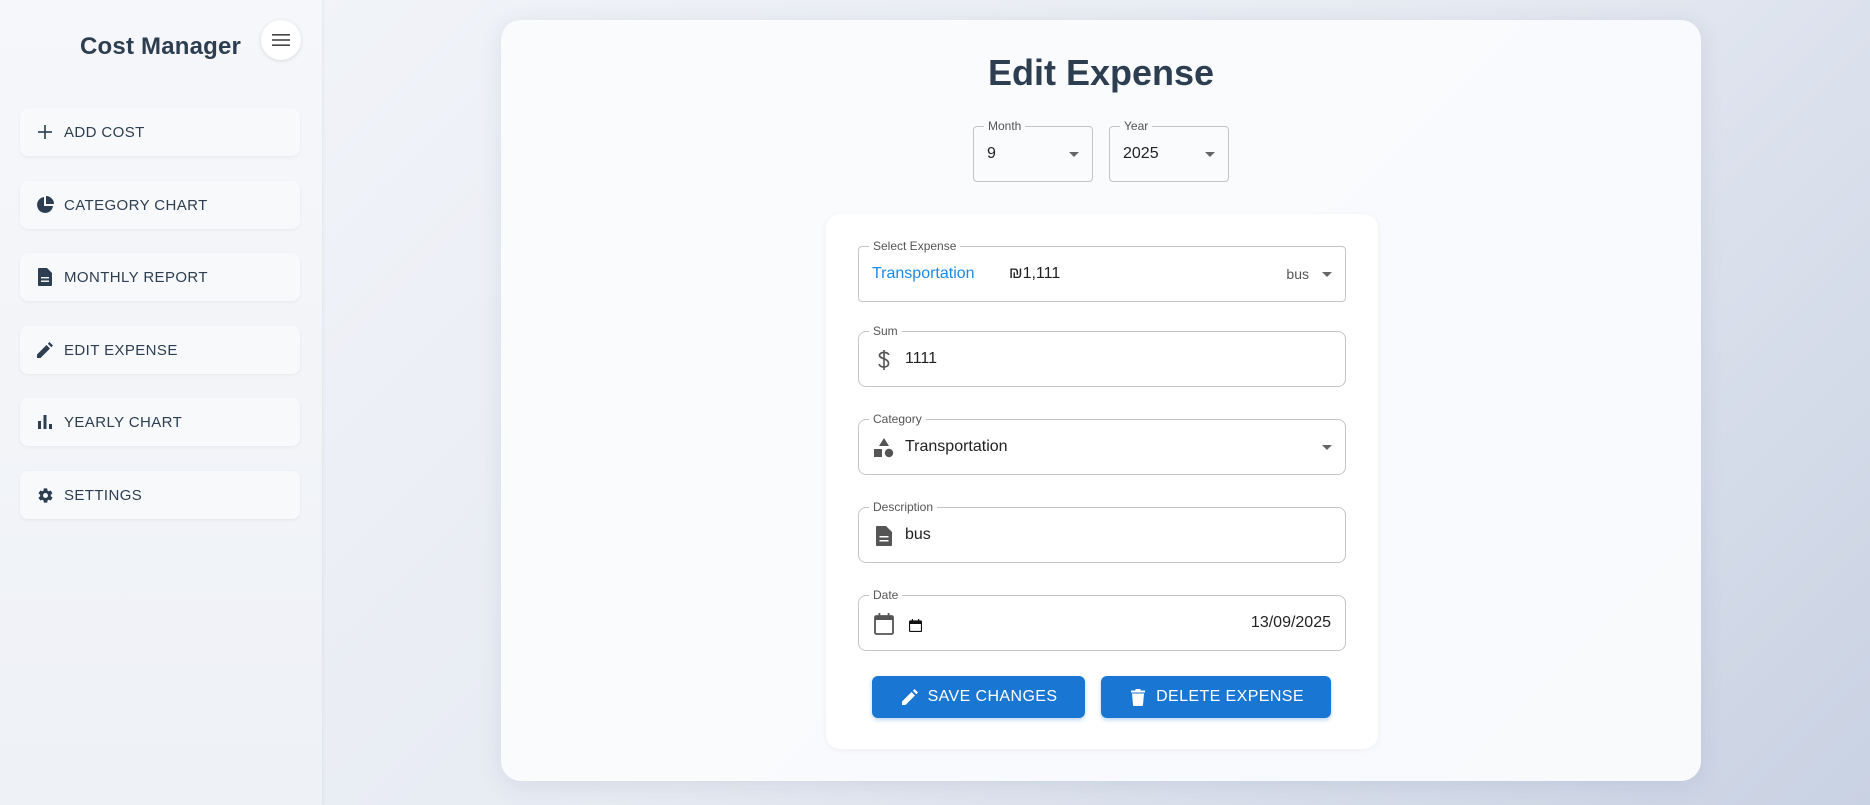  I want to click on sidebar-item-label: SETTINGS, so click(103, 495).